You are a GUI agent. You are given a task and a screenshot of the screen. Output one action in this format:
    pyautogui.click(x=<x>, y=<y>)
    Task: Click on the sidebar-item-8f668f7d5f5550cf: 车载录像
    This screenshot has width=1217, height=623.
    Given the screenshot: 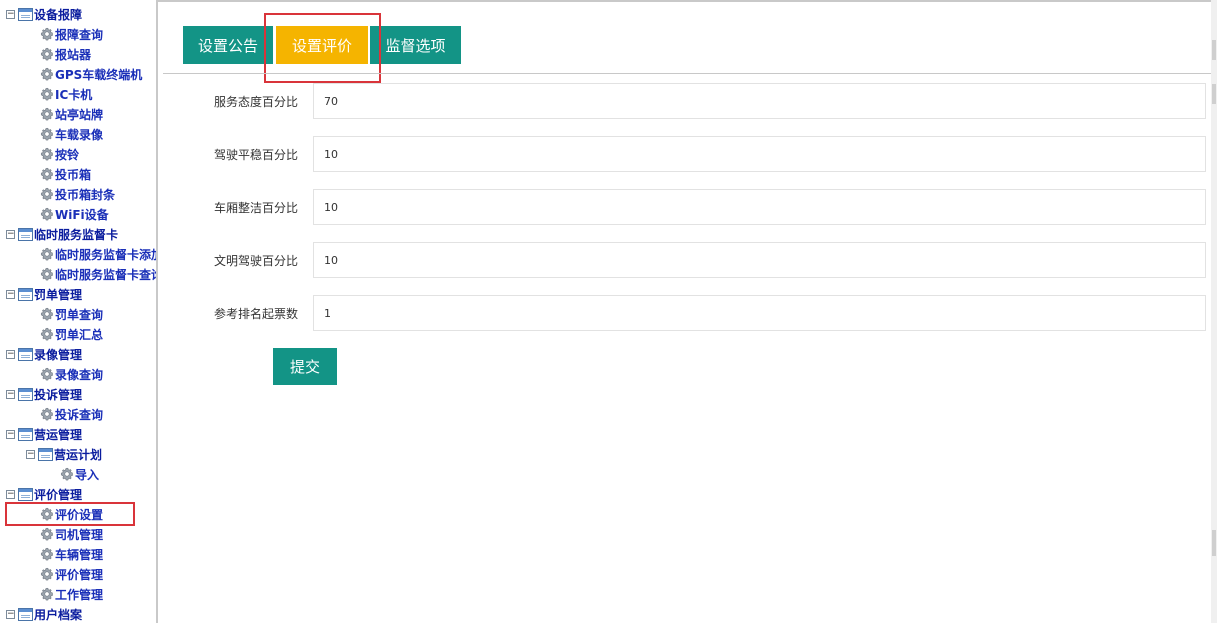 What is the action you would take?
    pyautogui.click(x=71, y=134)
    